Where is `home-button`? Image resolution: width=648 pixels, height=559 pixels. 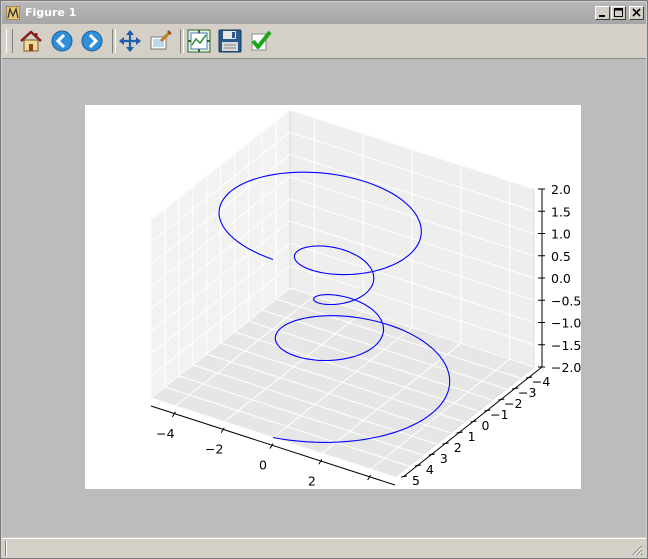
home-button is located at coordinates (31, 41).